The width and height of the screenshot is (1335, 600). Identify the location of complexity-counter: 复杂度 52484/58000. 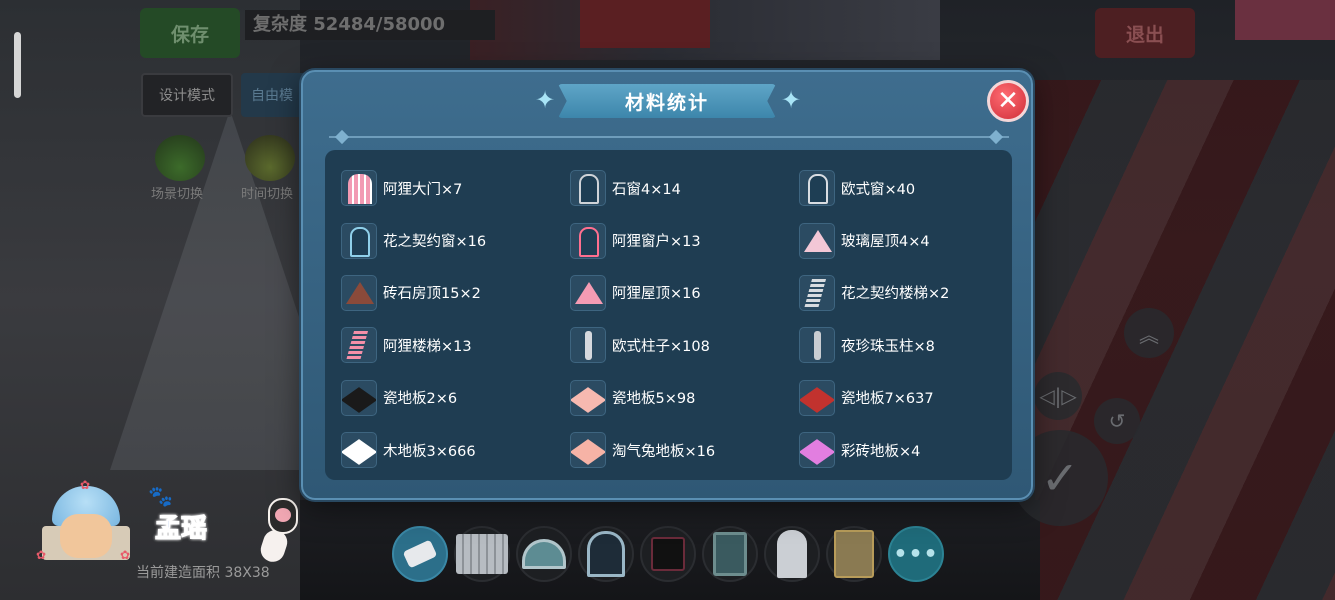
(370, 25).